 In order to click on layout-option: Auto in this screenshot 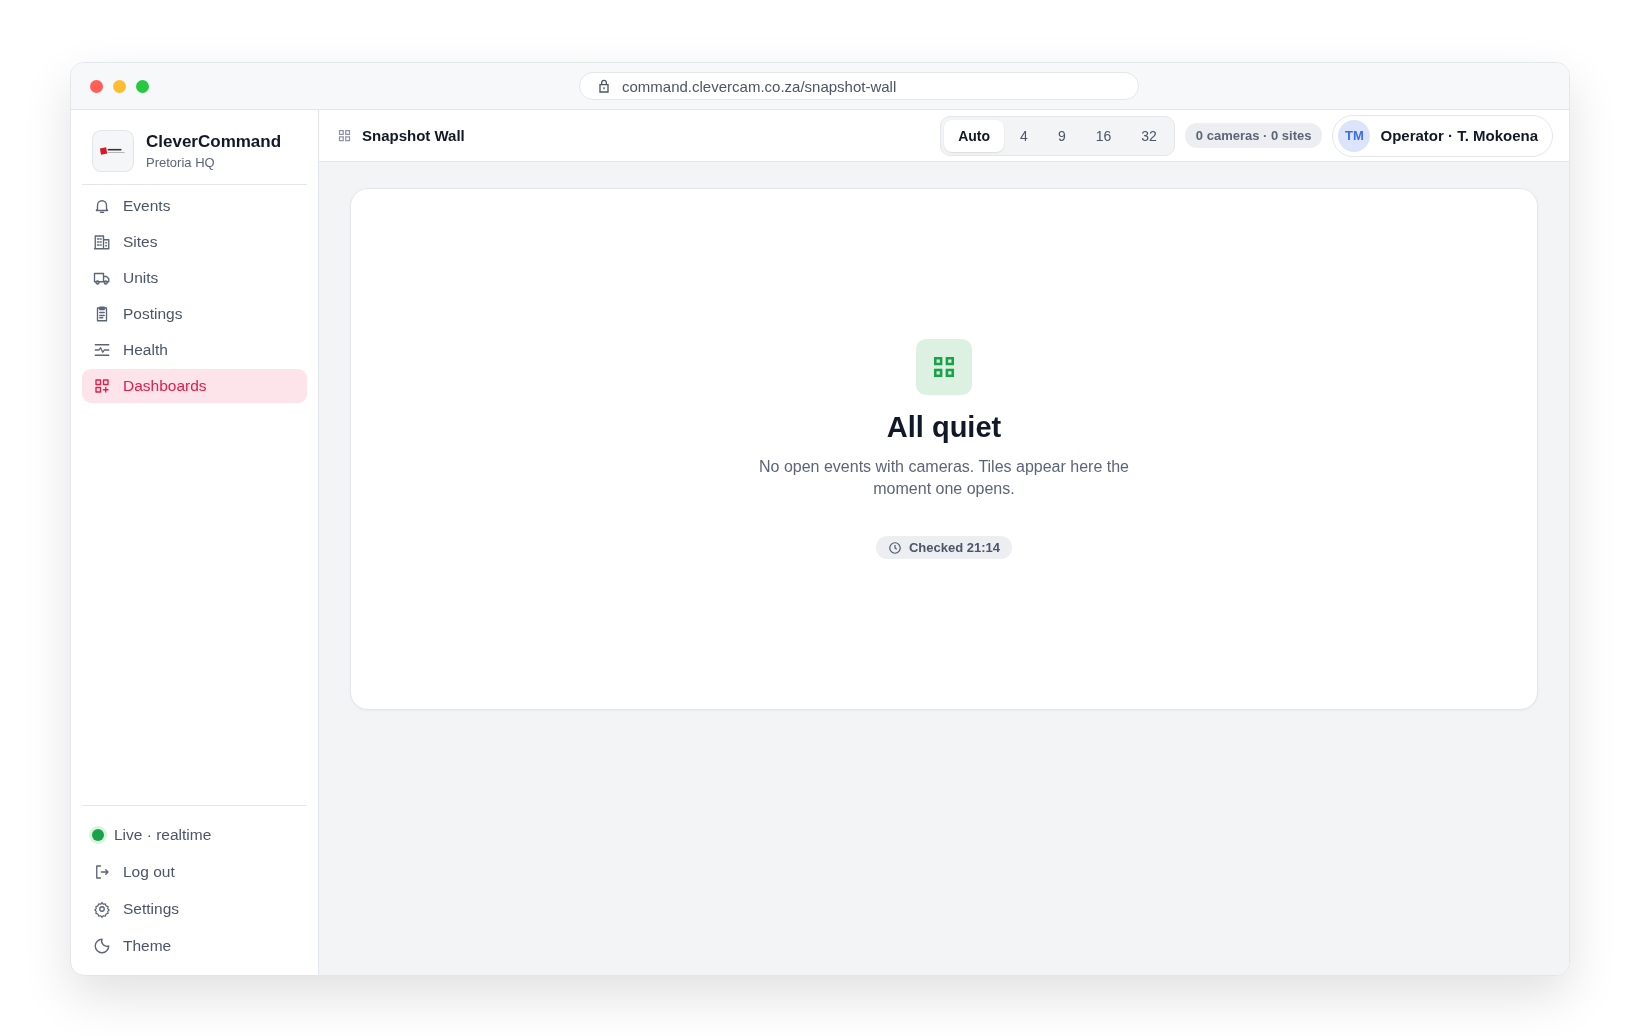, I will do `click(974, 135)`.